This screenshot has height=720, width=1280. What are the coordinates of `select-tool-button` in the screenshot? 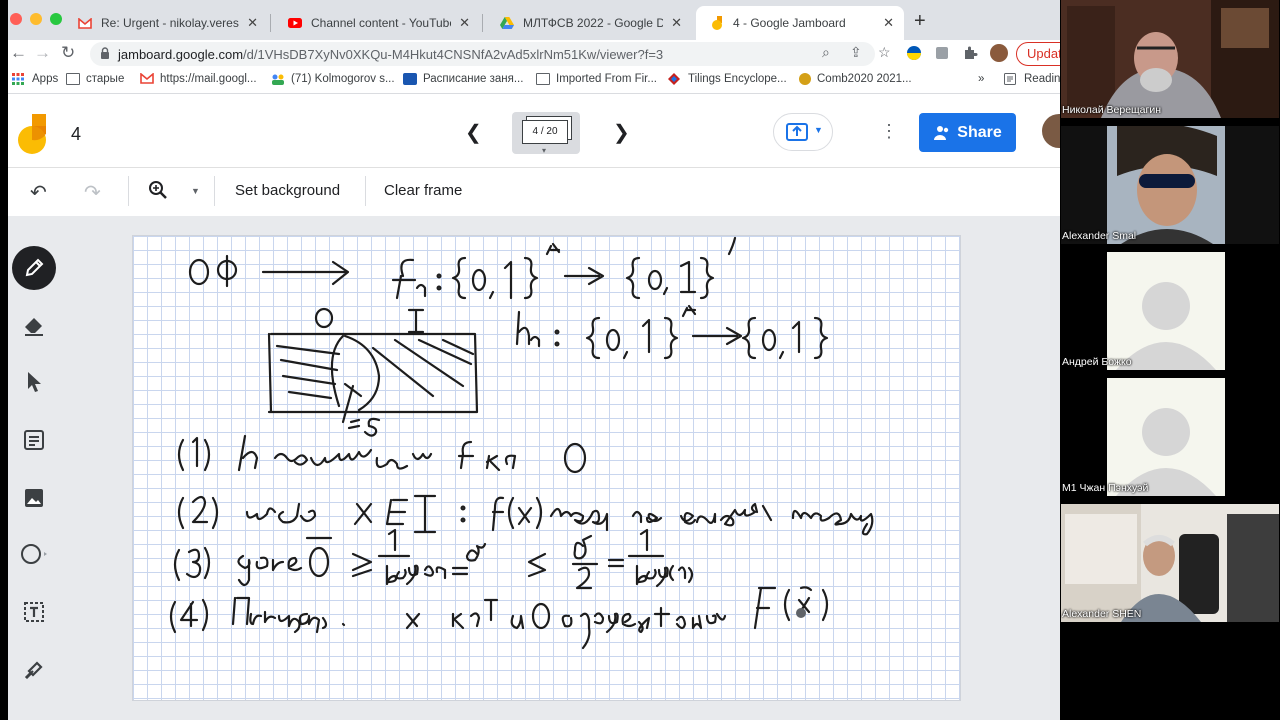 It's located at (34, 382).